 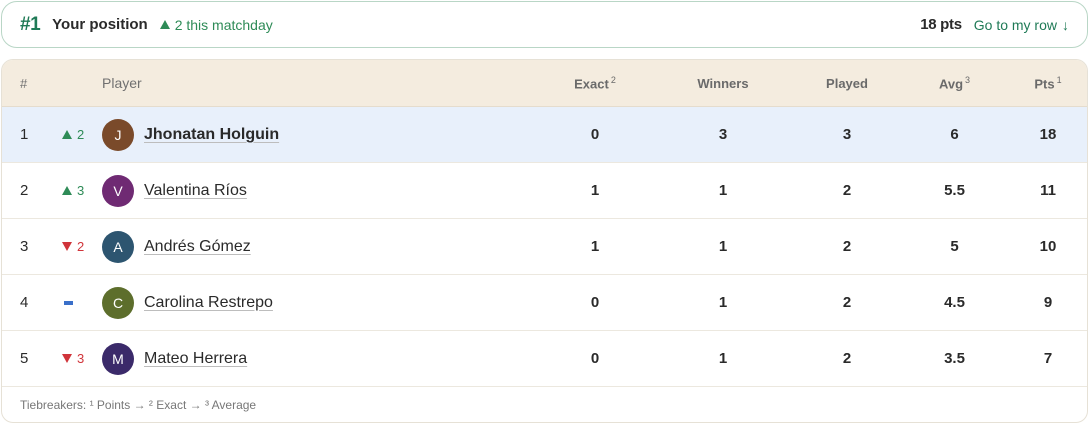 What do you see at coordinates (118, 358) in the screenshot?
I see `avatar: M` at bounding box center [118, 358].